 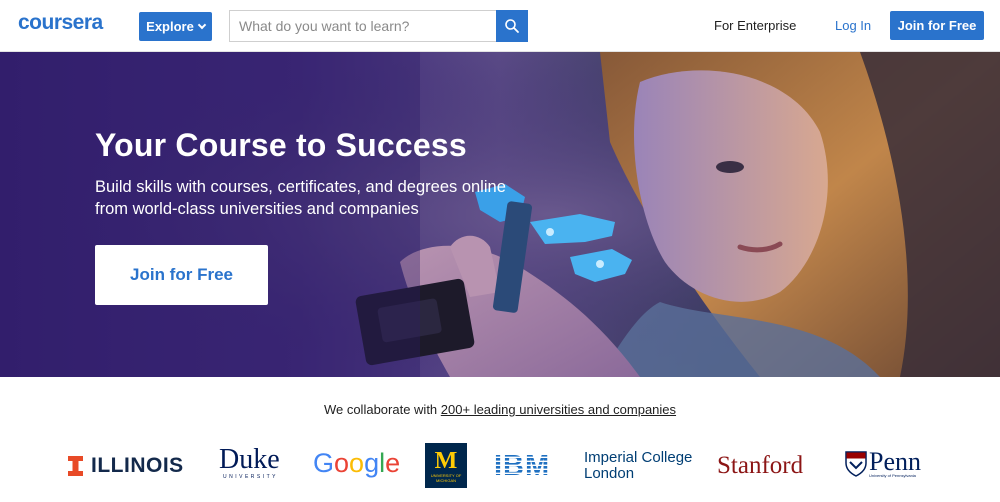 I want to click on michigan-logo: M UNIVERSITY OF MICHIGAN, so click(x=446, y=465).